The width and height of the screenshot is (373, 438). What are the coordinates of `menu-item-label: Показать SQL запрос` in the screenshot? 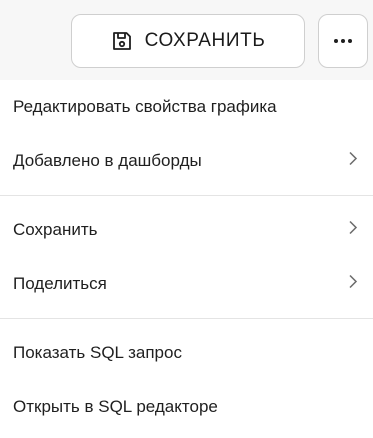 It's located at (97, 352).